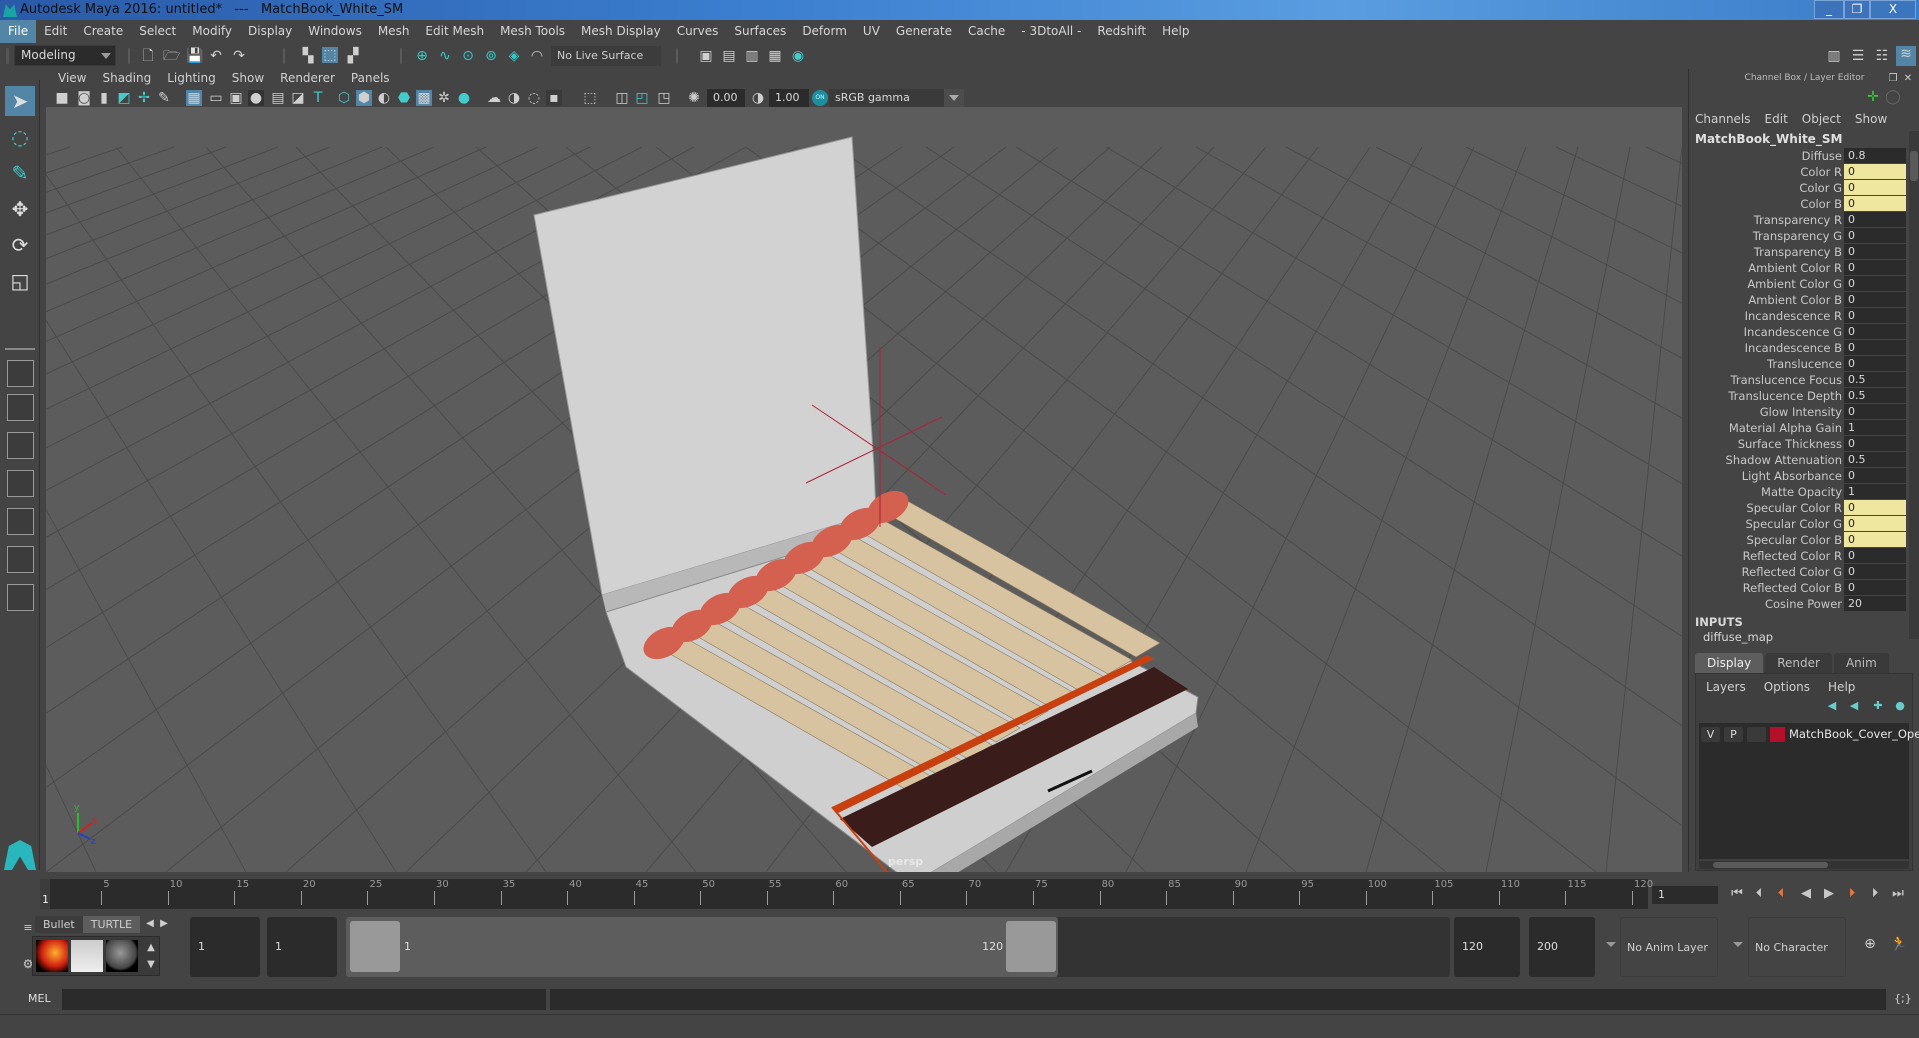  What do you see at coordinates (1031, 946) in the screenshot?
I see `range-end-handle` at bounding box center [1031, 946].